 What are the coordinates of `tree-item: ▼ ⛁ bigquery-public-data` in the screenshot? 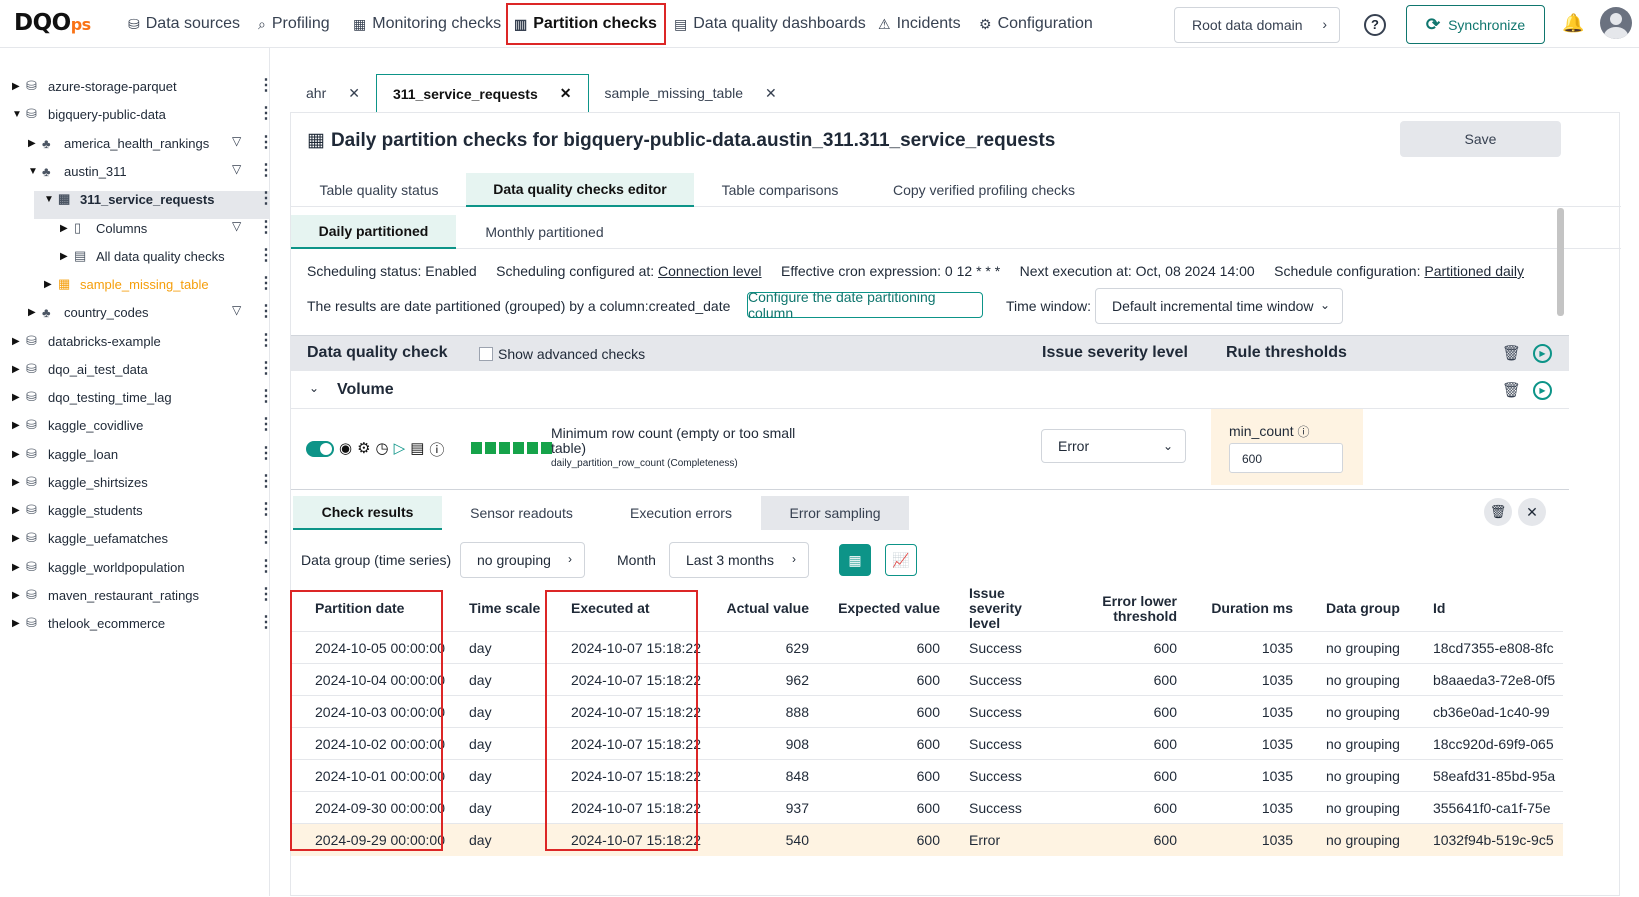 It's located at (89, 114).